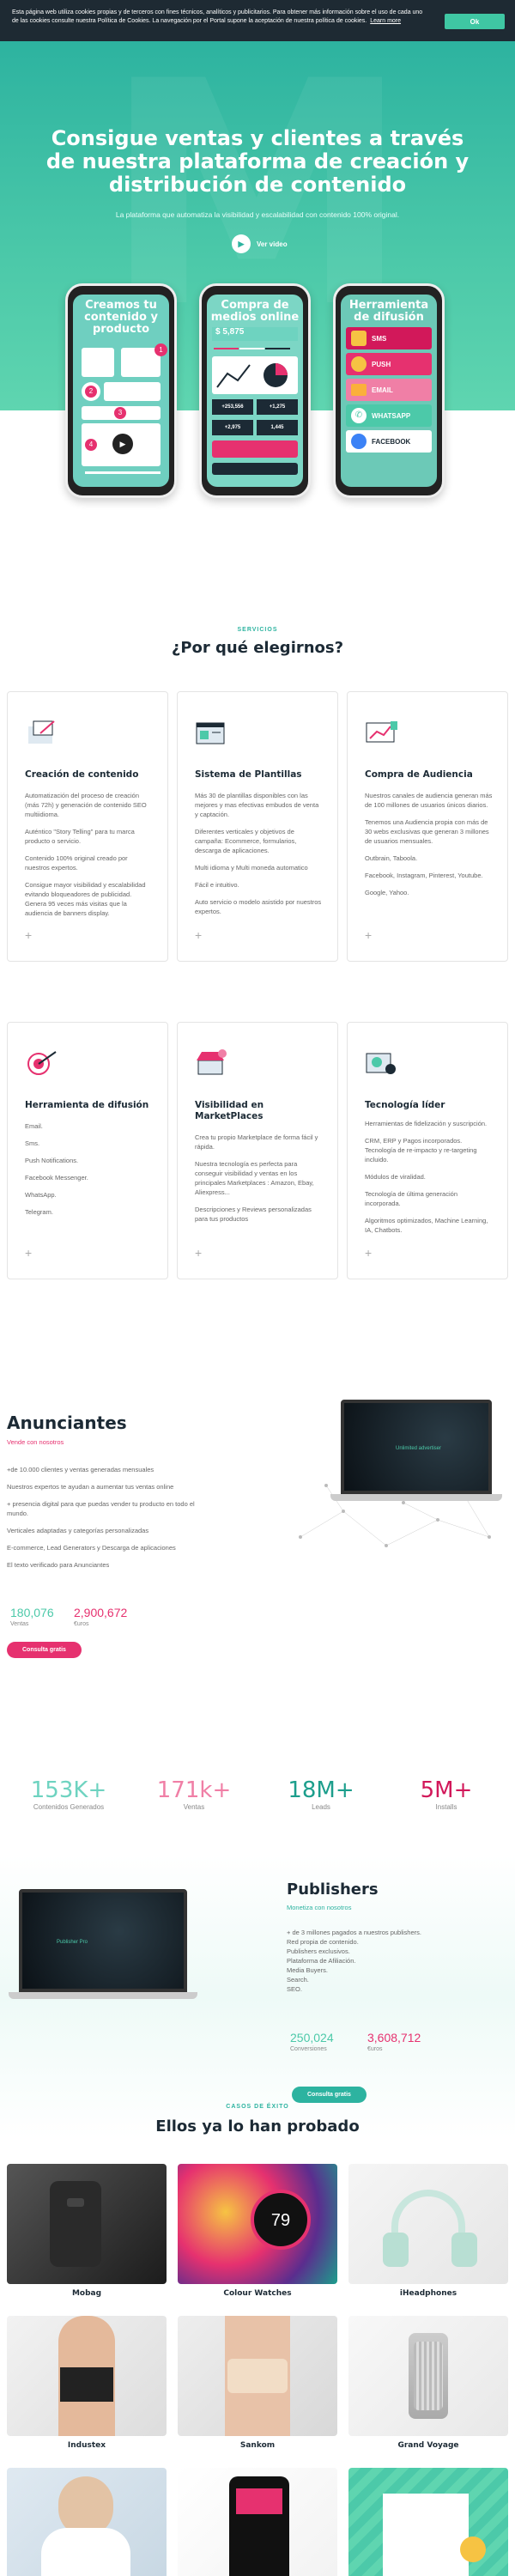 This screenshot has height=2576, width=515. What do you see at coordinates (387, 892) in the screenshot?
I see `card-line: Google, Yahoo.` at bounding box center [387, 892].